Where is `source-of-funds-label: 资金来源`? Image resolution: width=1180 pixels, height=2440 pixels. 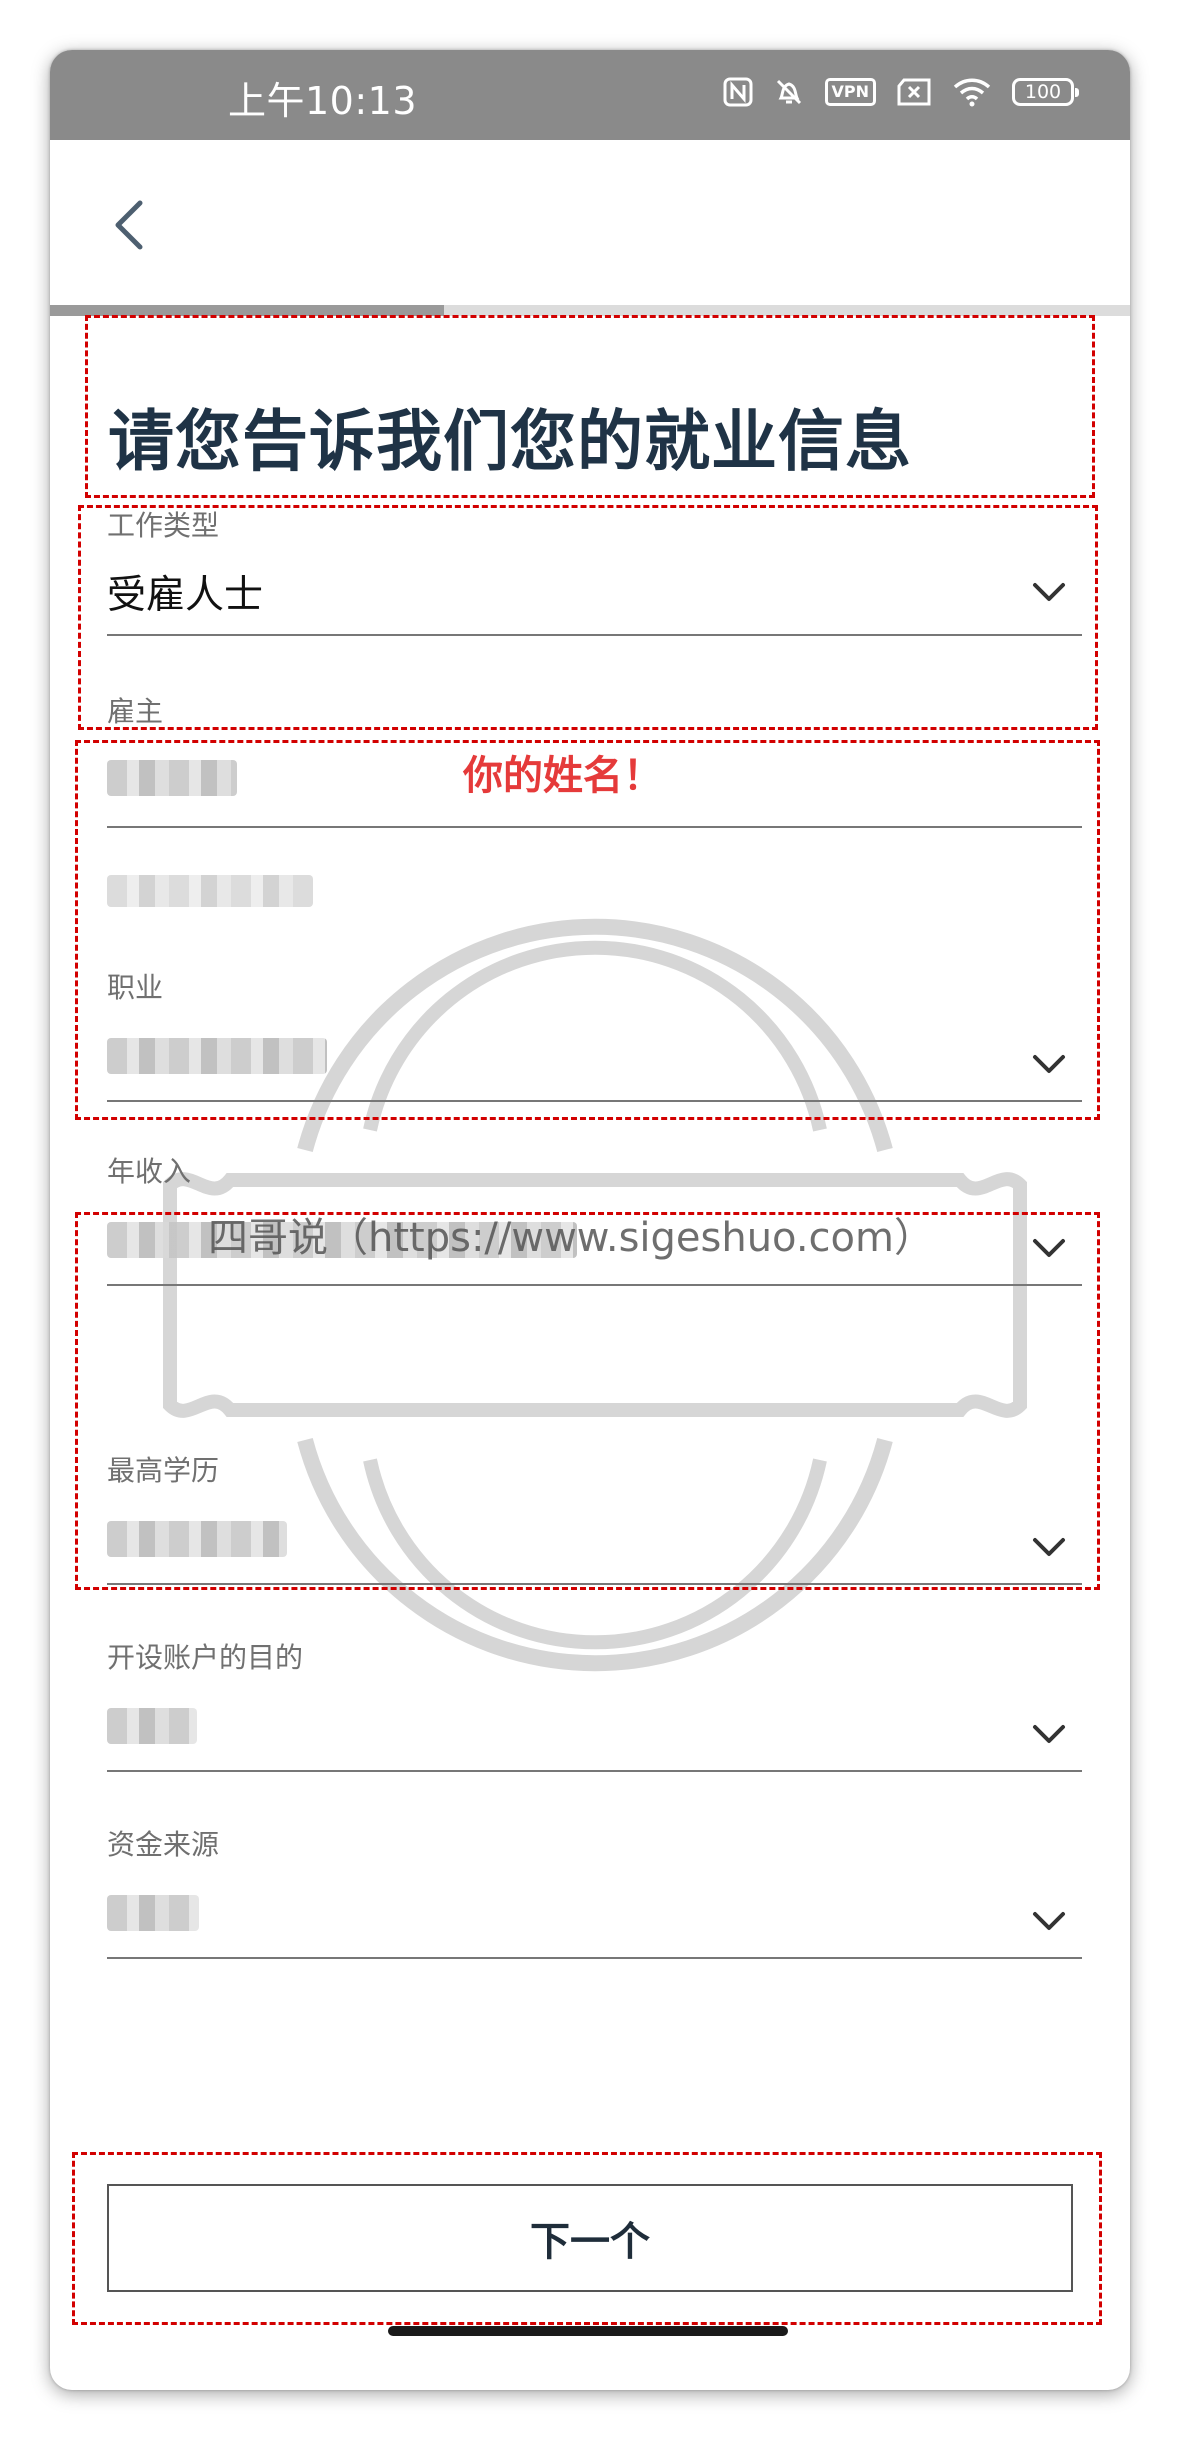
source-of-funds-label: 资金来源 is located at coordinates (163, 1844).